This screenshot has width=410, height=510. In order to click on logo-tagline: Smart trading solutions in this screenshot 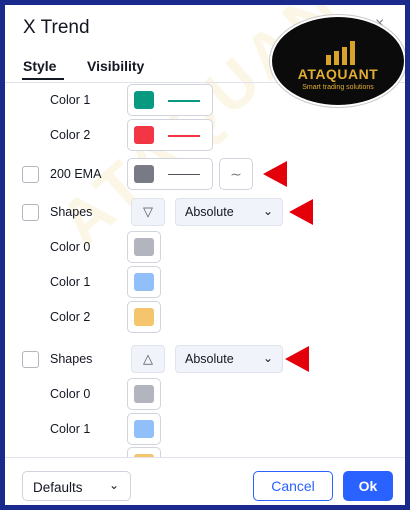, I will do `click(338, 87)`.